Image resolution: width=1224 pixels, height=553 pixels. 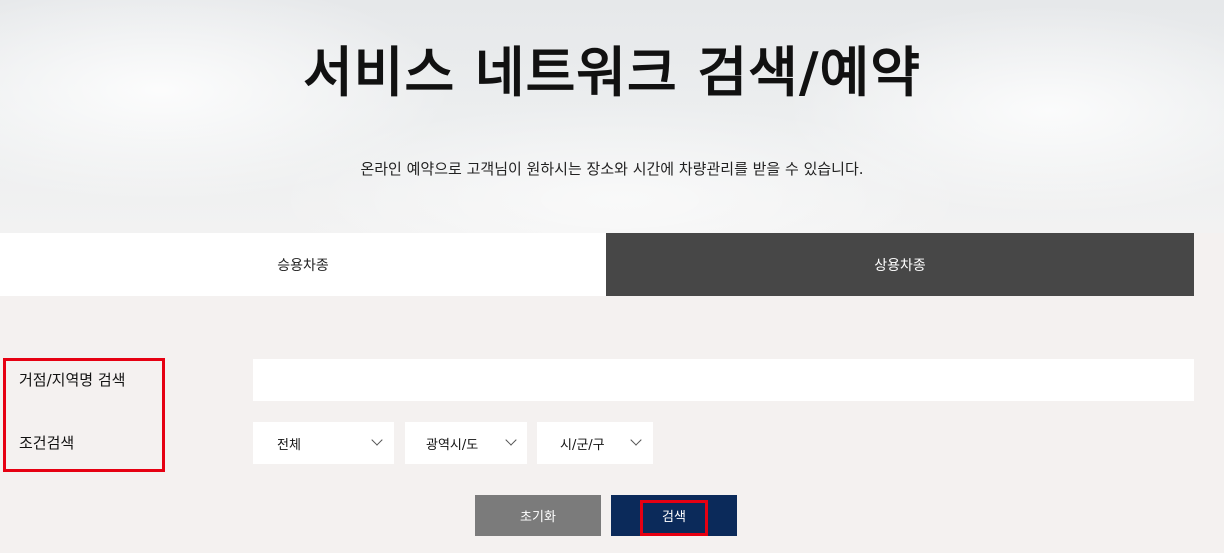 What do you see at coordinates (723, 380) in the screenshot?
I see `location-search-input` at bounding box center [723, 380].